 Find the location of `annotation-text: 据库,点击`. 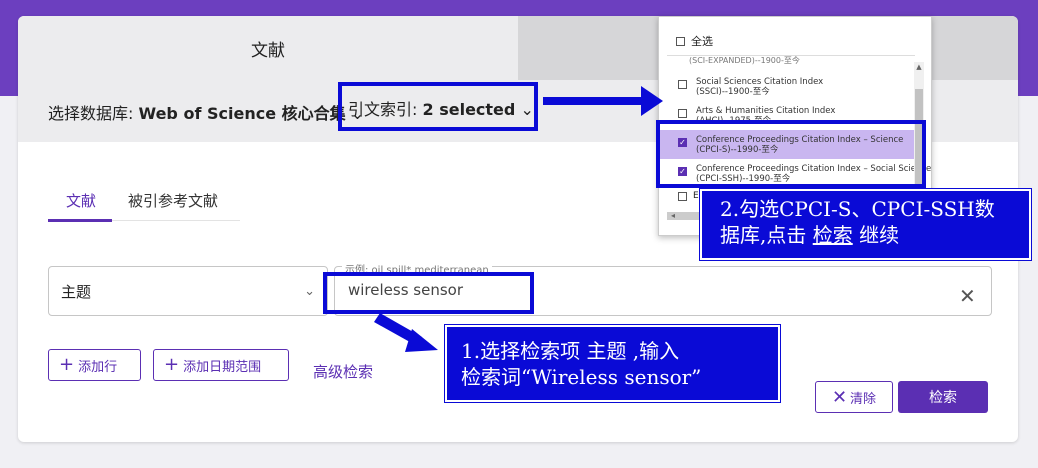

annotation-text: 据库,点击 is located at coordinates (766, 235).